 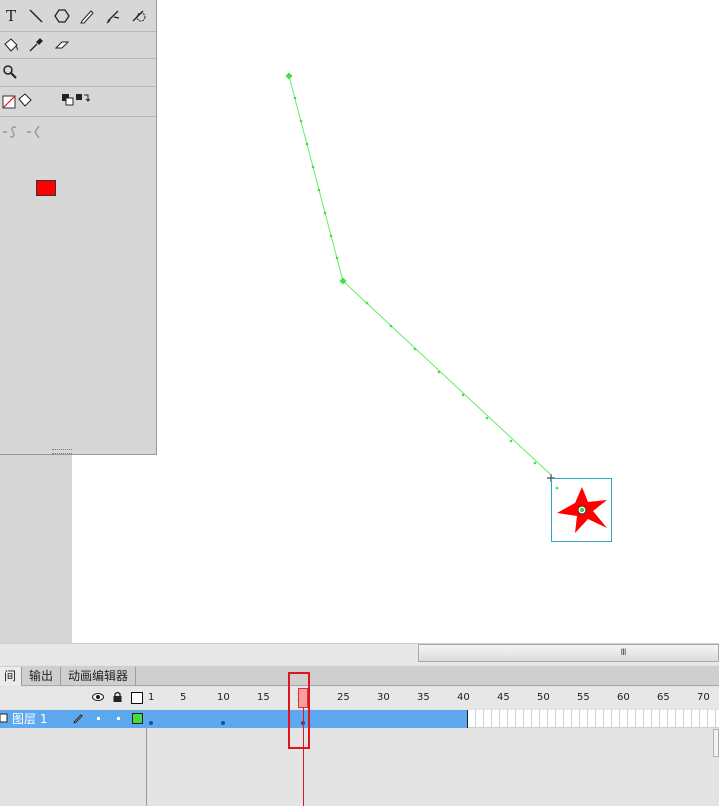 I want to click on deco-tool-icon, so click(x=138, y=16).